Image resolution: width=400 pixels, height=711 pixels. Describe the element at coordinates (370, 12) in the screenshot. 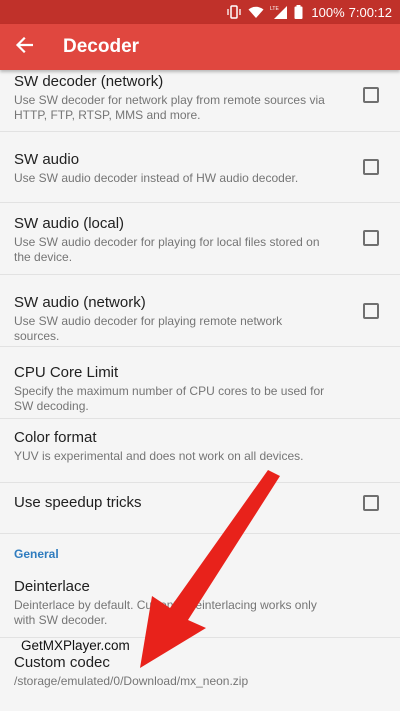

I see `clock: 7:00:12` at that location.